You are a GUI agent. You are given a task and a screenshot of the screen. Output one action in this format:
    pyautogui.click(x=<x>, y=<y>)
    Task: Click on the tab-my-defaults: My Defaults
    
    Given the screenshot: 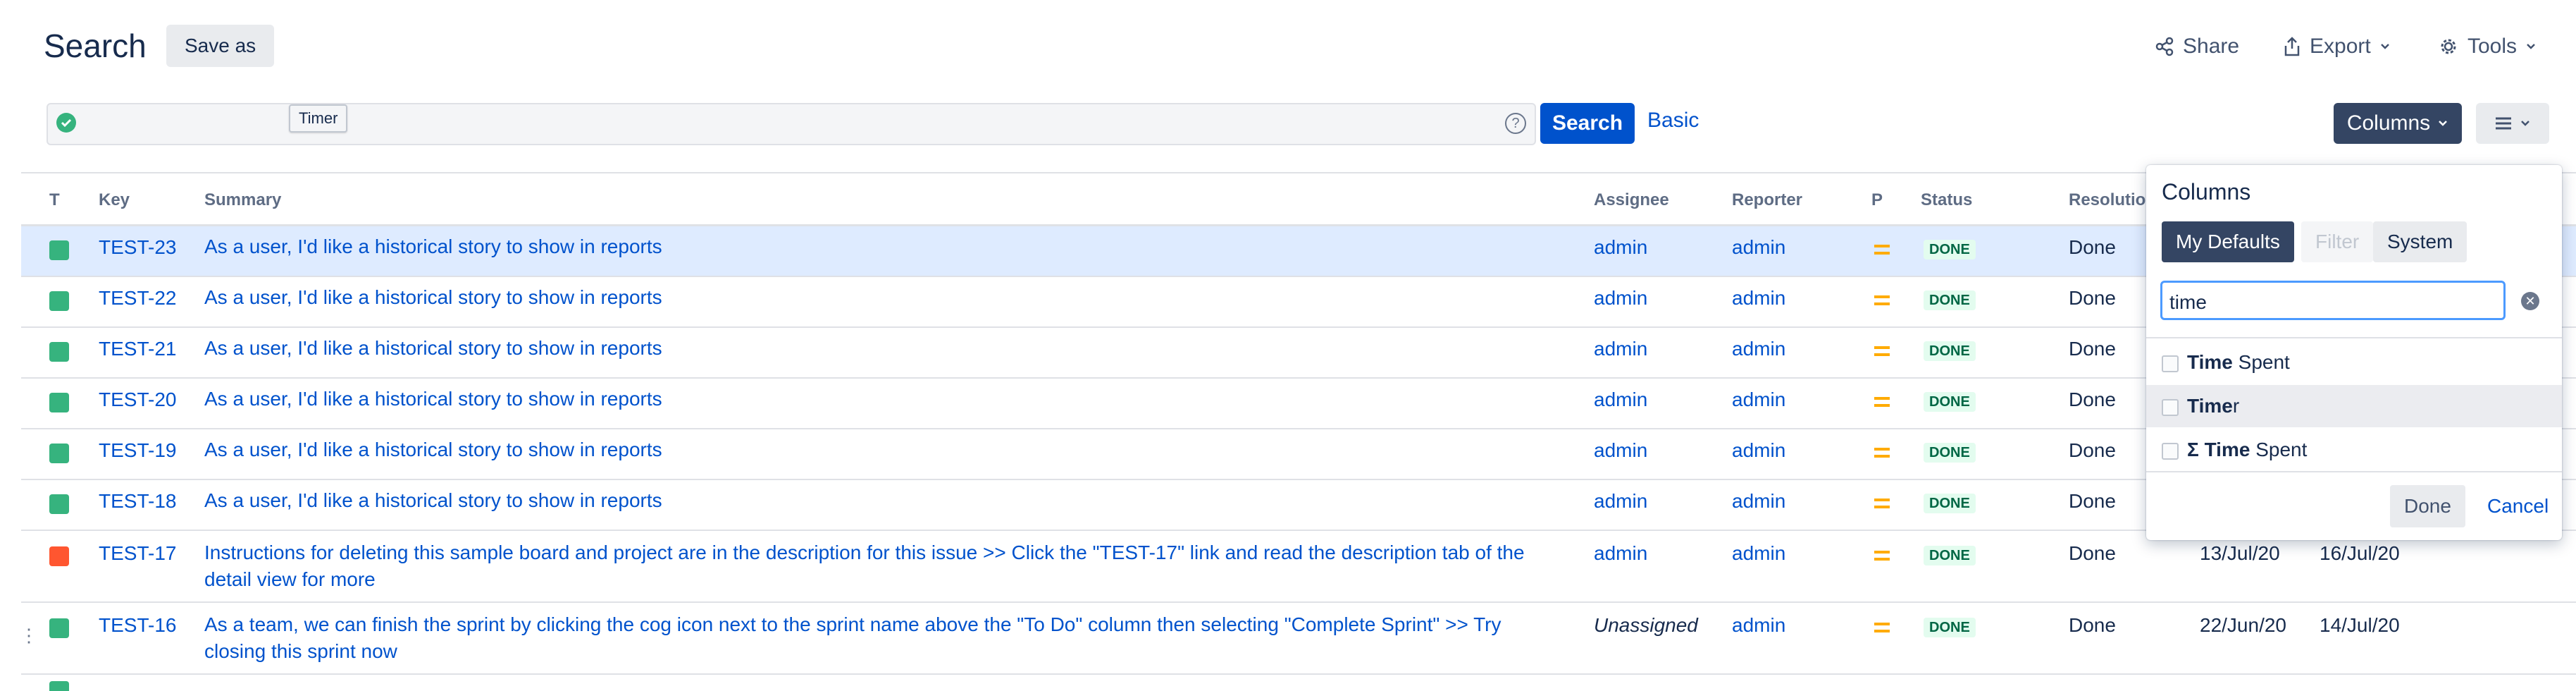 What is the action you would take?
    pyautogui.click(x=2228, y=241)
    